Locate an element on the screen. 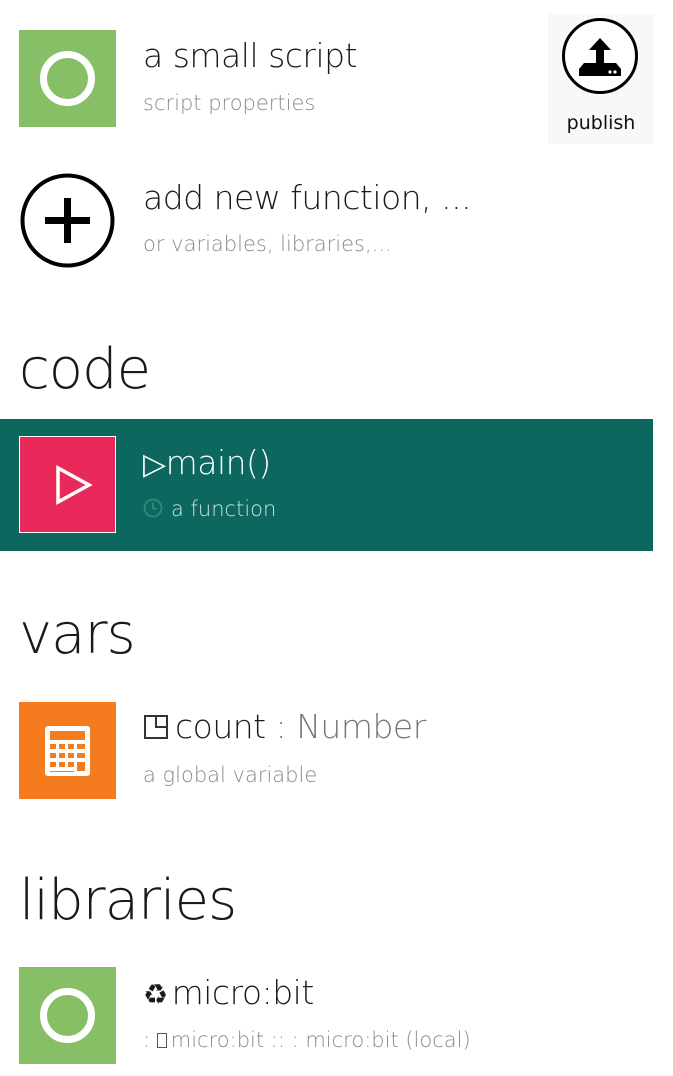 Image resolution: width=673 pixels, height=1076 pixels. variable-tile is located at coordinates (67, 750).